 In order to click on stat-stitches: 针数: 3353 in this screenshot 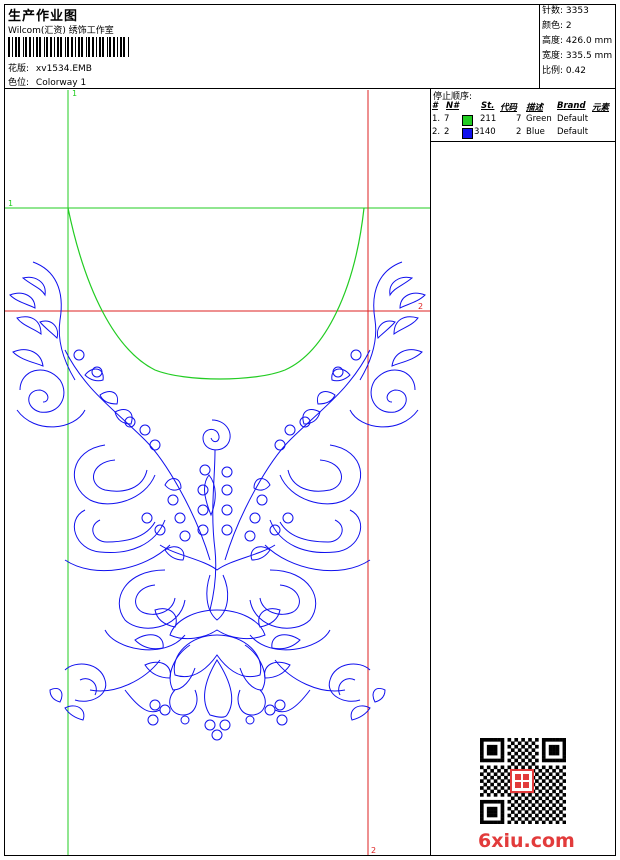, I will do `click(565, 11)`.